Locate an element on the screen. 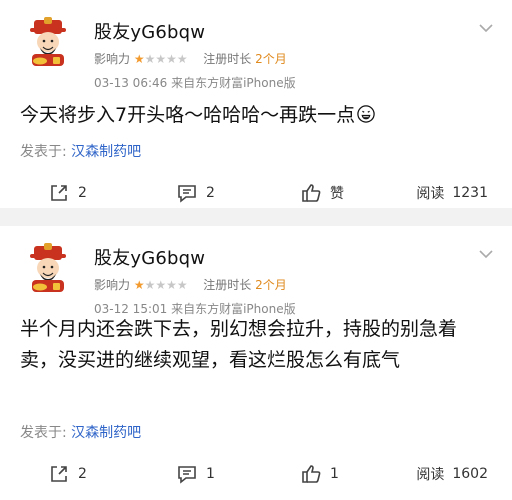  post-content: 今天将步入7开头咯～哈哈哈～再跌一点 is located at coordinates (256, 115).